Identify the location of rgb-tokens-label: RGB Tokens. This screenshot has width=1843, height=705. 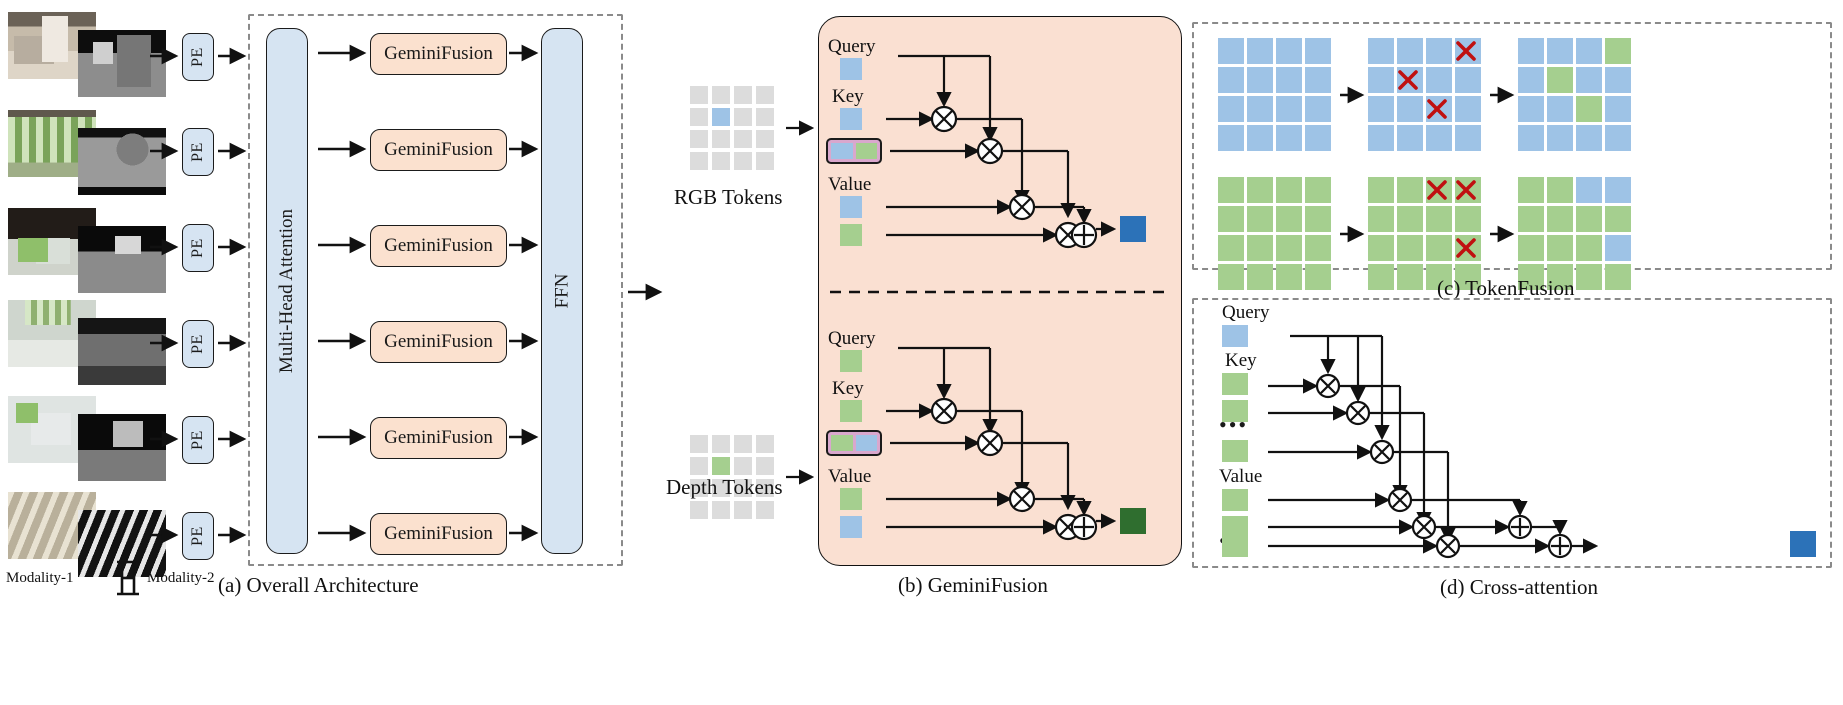
(728, 197).